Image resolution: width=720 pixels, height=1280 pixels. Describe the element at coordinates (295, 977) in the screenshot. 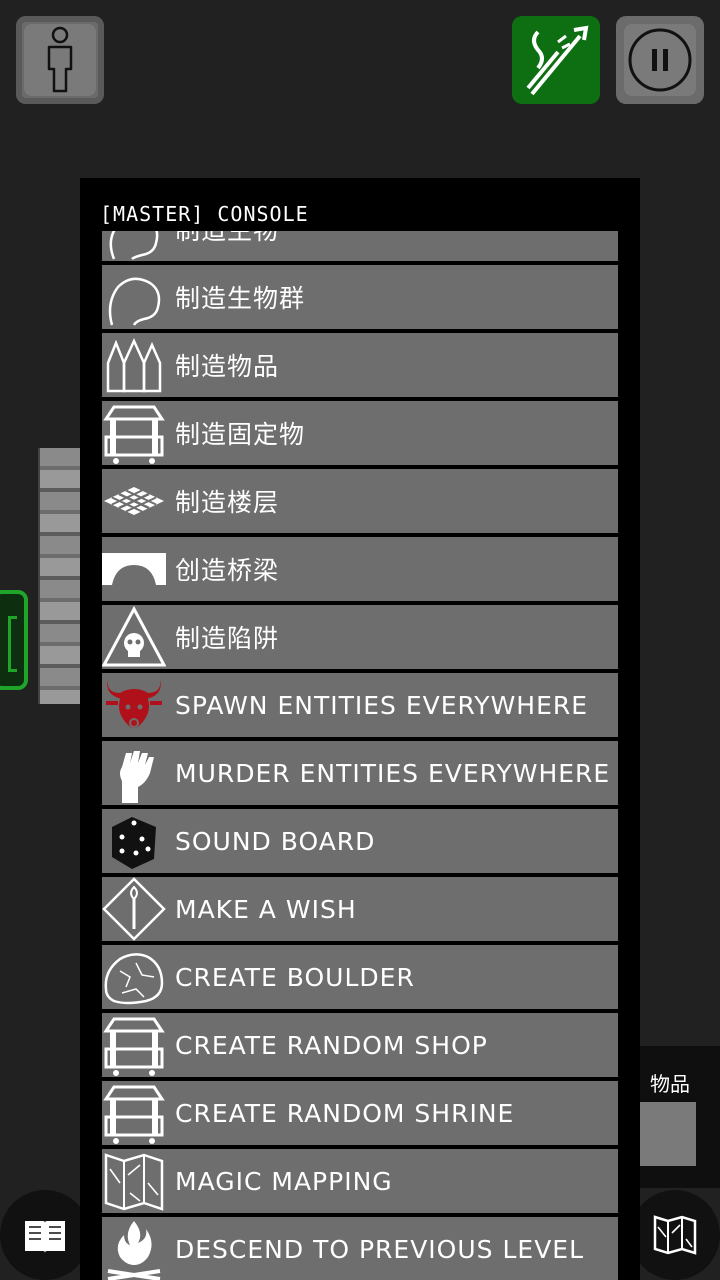

I see `menu-item-label: CREATE BOULDER` at that location.